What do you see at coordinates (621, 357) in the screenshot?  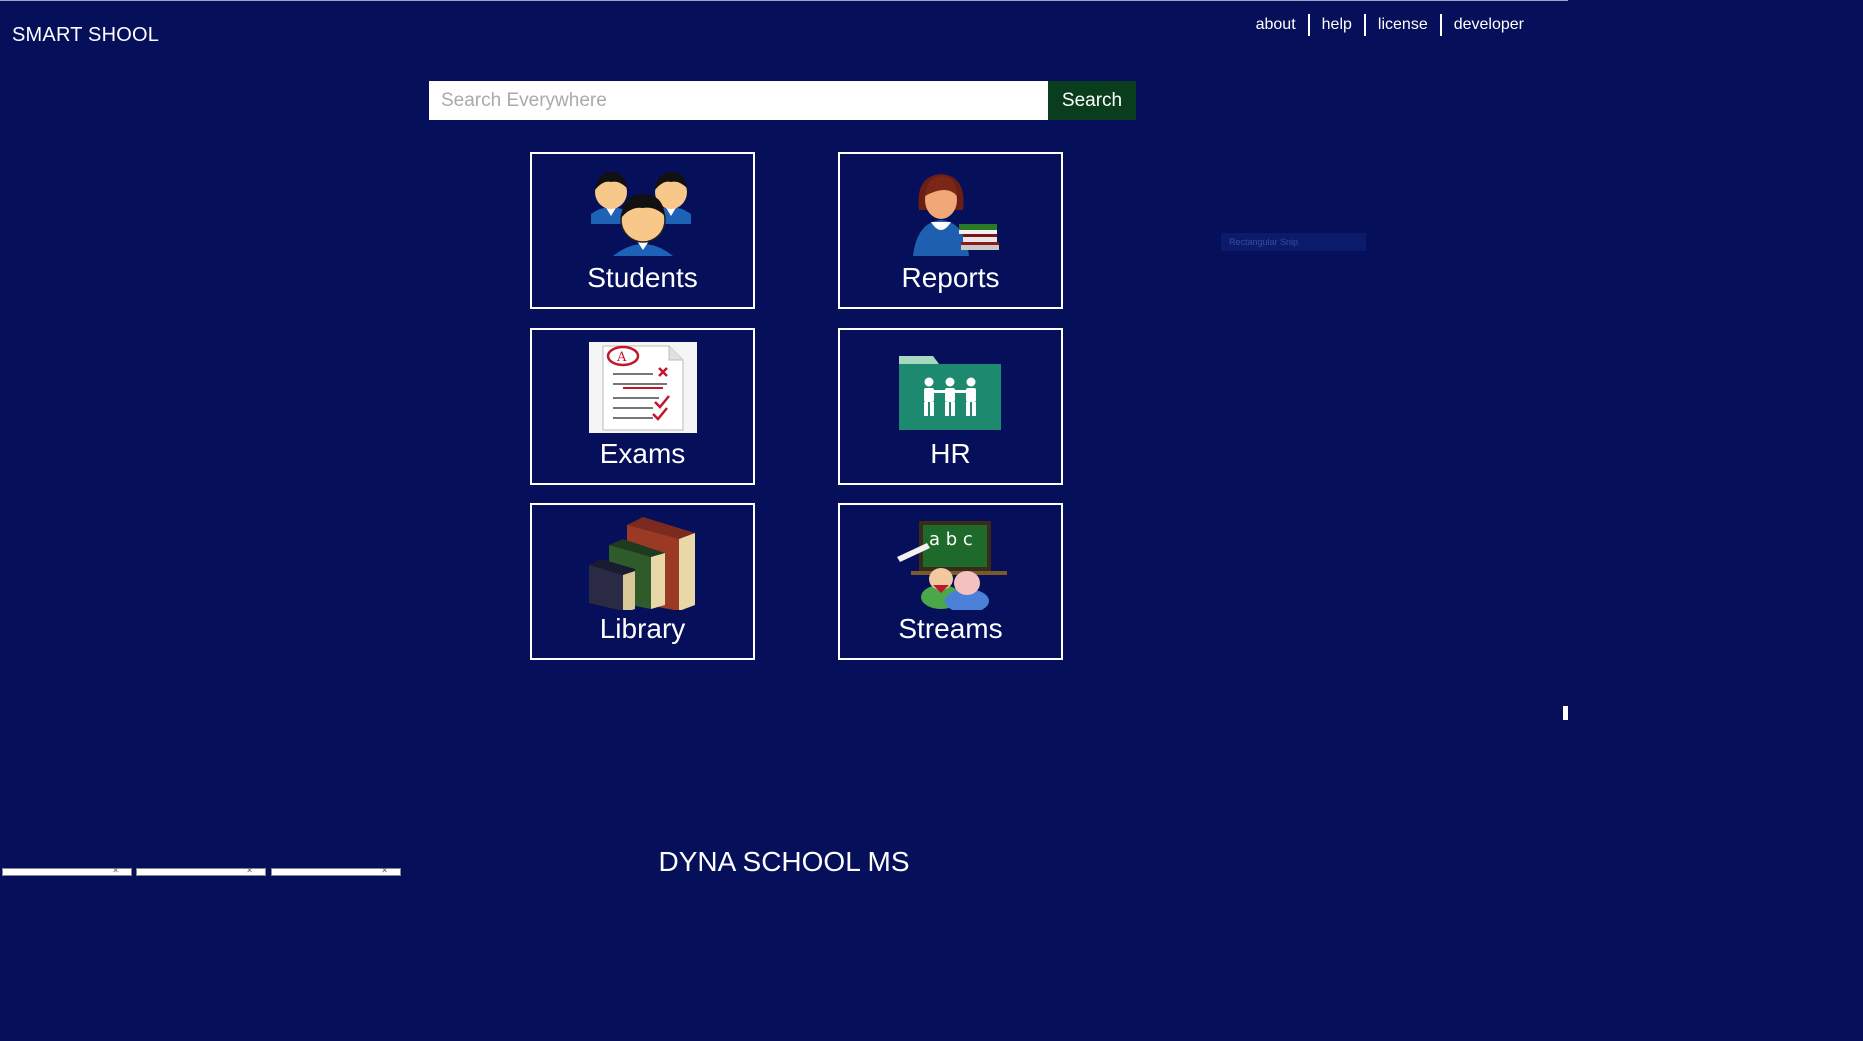 I see `svg-text: A` at bounding box center [621, 357].